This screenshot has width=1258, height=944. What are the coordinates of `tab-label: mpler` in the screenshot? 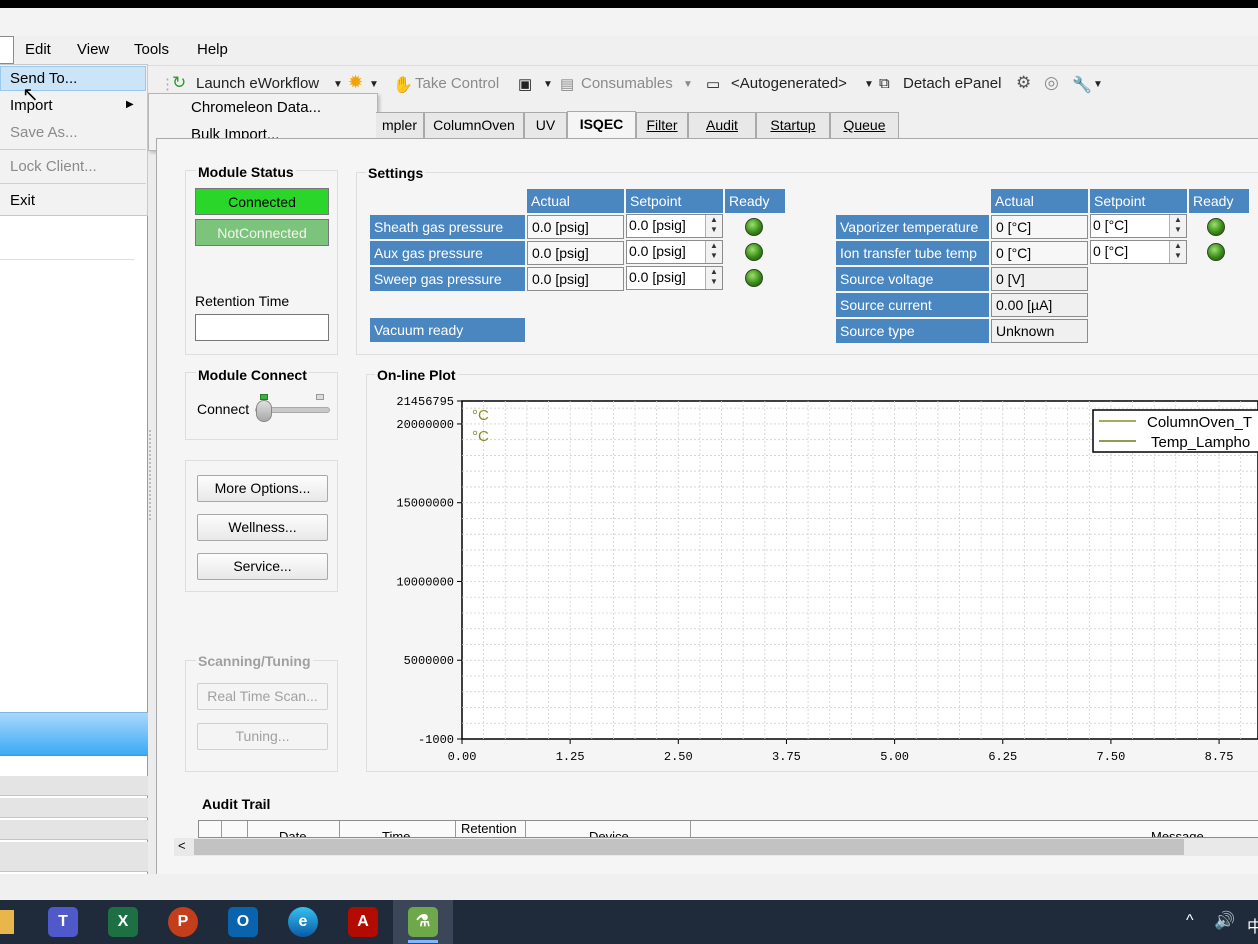 It's located at (399, 125).